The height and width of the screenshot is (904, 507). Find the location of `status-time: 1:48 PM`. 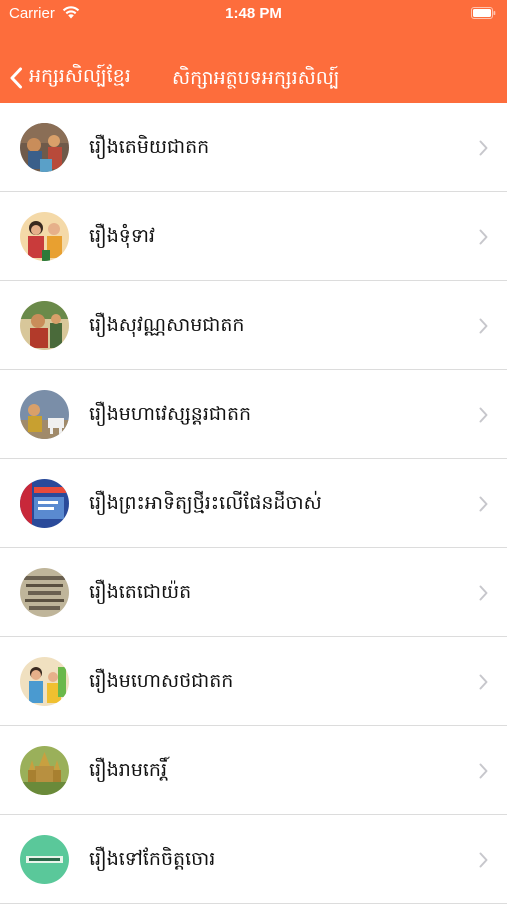

status-time: 1:48 PM is located at coordinates (253, 13).